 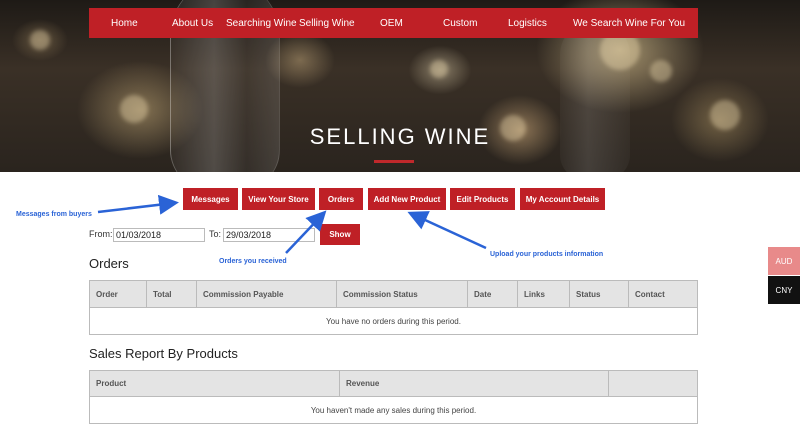 What do you see at coordinates (214, 383) in the screenshot?
I see `col-product: Product` at bounding box center [214, 383].